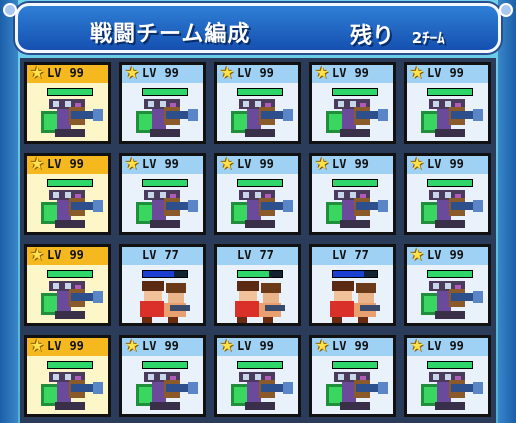 The height and width of the screenshot is (423, 516). Describe the element at coordinates (417, 38) in the screenshot. I see `remaining-count: 2` at that location.